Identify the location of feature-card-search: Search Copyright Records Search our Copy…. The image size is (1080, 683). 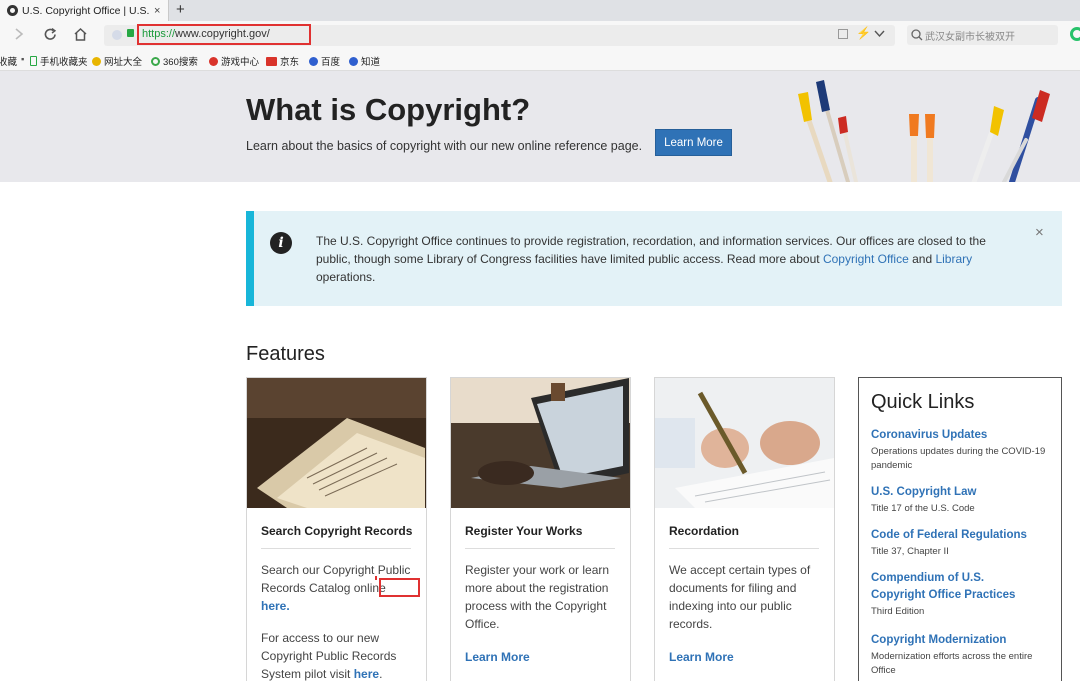
(336, 529).